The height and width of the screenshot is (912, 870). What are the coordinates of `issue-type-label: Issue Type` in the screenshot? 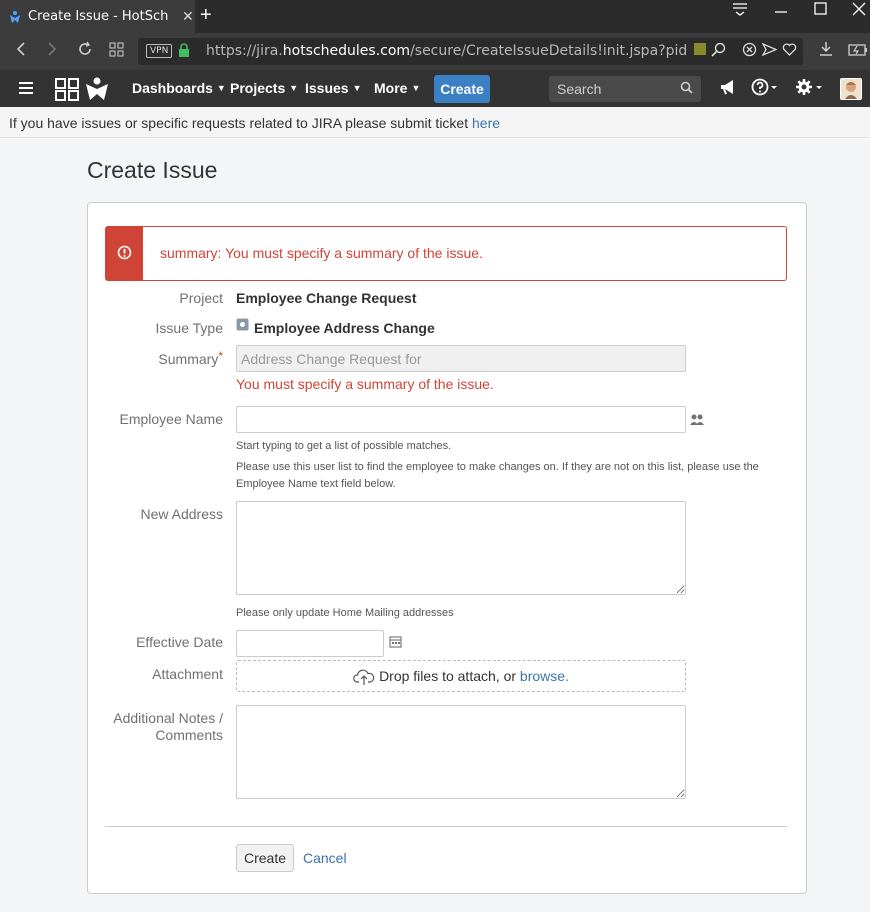 It's located at (189, 328).